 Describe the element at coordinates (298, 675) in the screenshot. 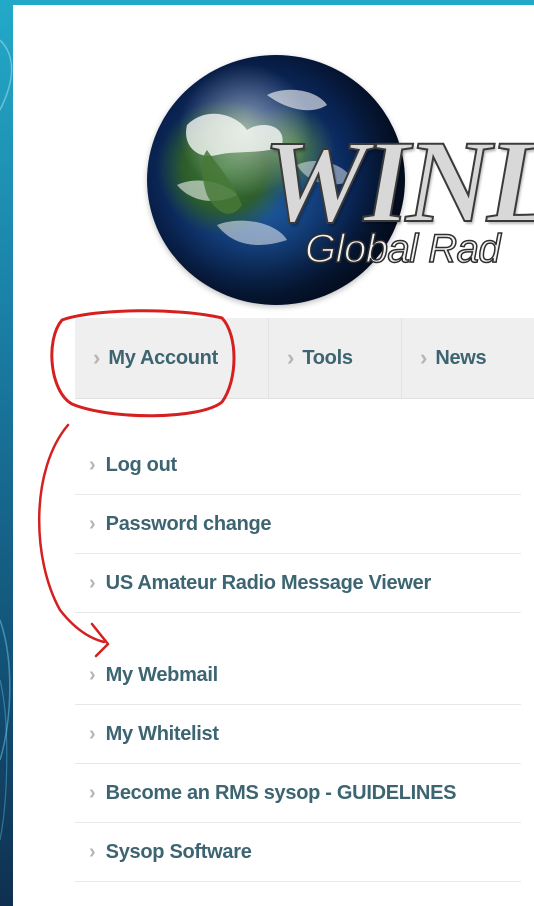

I see `menu-item-my-webmail: › My Webmail` at that location.